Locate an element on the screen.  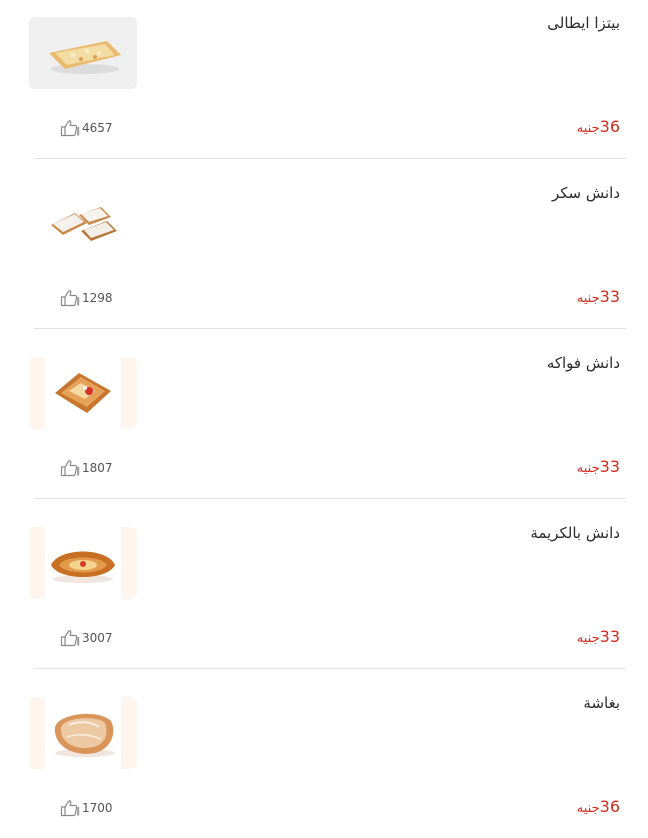
item-name: دانش بالكريمة is located at coordinates (575, 533).